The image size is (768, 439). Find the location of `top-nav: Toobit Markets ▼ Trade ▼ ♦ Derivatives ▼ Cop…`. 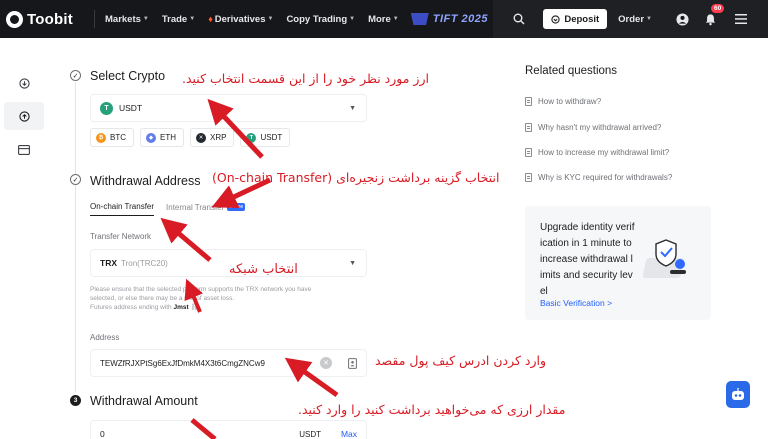

top-nav: Toobit Markets ▼ Trade ▼ ♦ Derivatives ▼ Cop… is located at coordinates (384, 19).